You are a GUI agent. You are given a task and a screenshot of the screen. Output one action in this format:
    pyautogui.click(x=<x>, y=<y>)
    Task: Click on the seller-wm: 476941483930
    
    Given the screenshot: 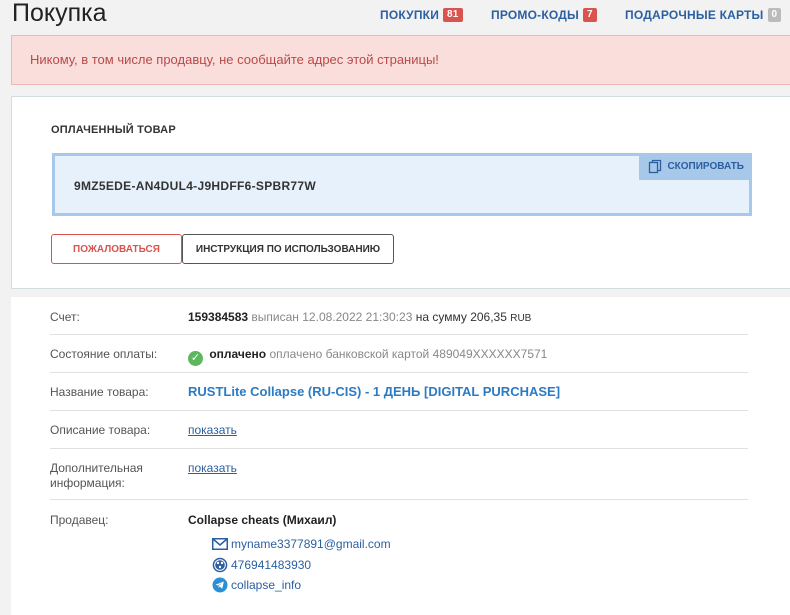 What is the action you would take?
    pyautogui.click(x=271, y=565)
    